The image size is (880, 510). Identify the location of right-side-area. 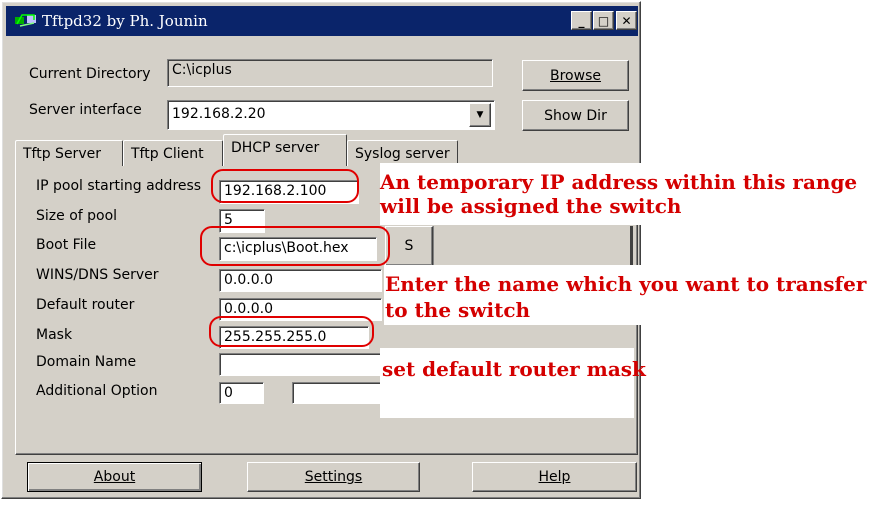
(533, 246).